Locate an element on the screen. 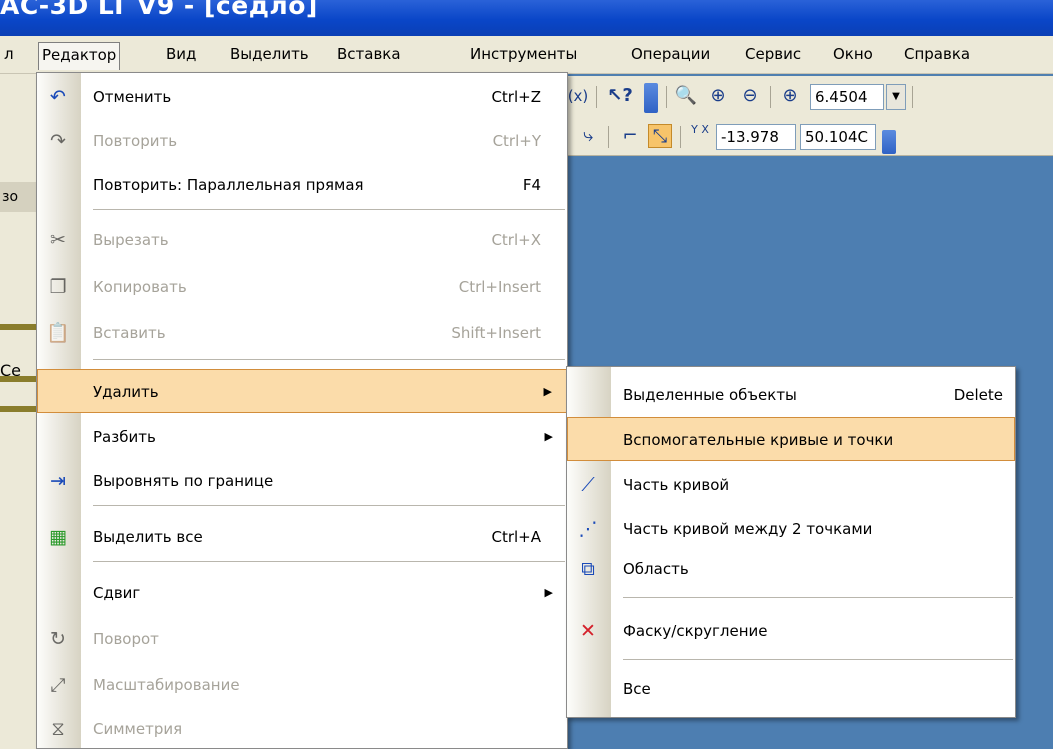 This screenshot has height=749, width=1053. menu-operations: Операции is located at coordinates (670, 56).